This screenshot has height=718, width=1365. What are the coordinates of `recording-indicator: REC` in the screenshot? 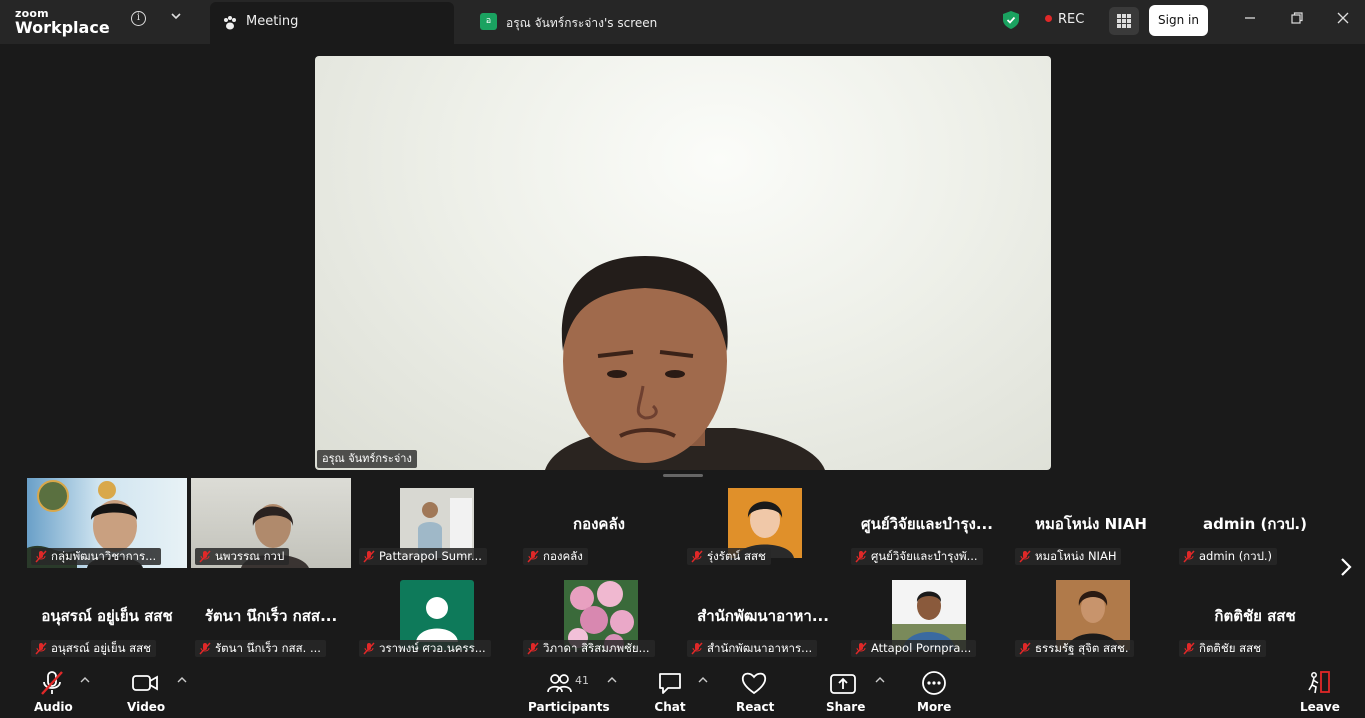 It's located at (1064, 19).